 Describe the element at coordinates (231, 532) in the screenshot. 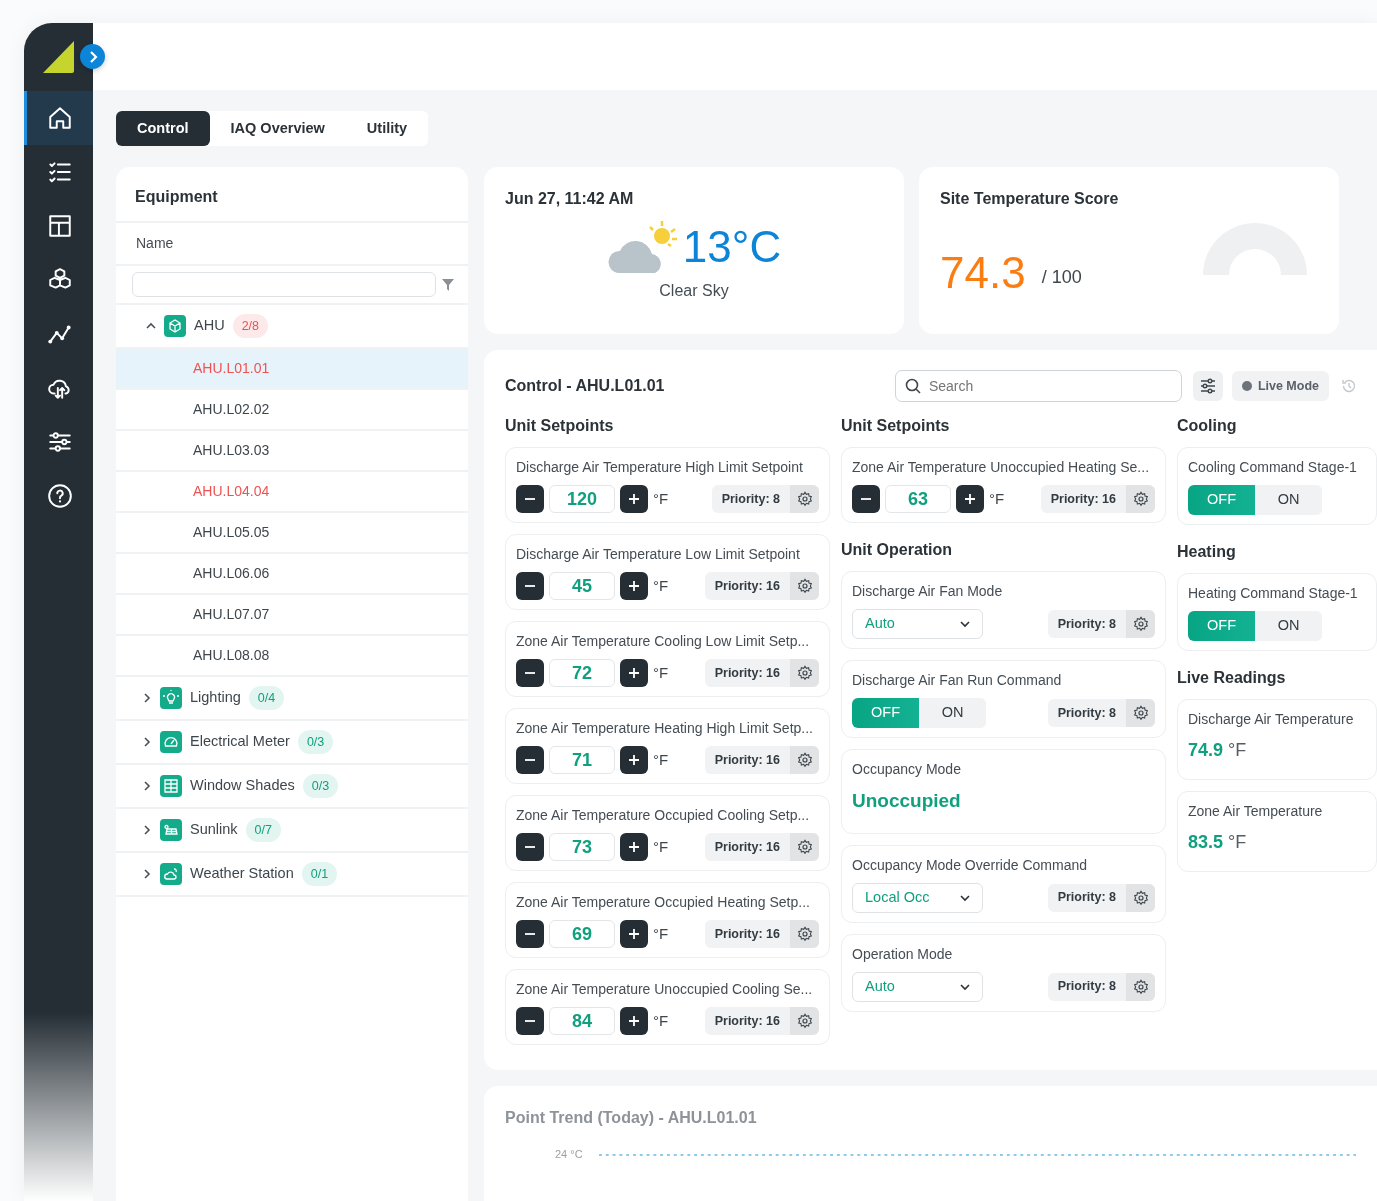

I see `item-label: AHU.L05.05` at that location.